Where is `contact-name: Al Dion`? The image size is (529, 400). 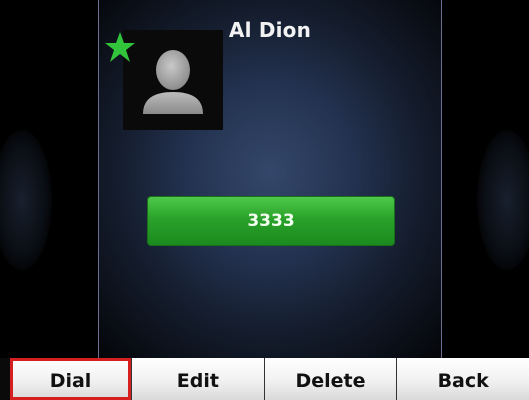
contact-name: Al Dion is located at coordinates (270, 30).